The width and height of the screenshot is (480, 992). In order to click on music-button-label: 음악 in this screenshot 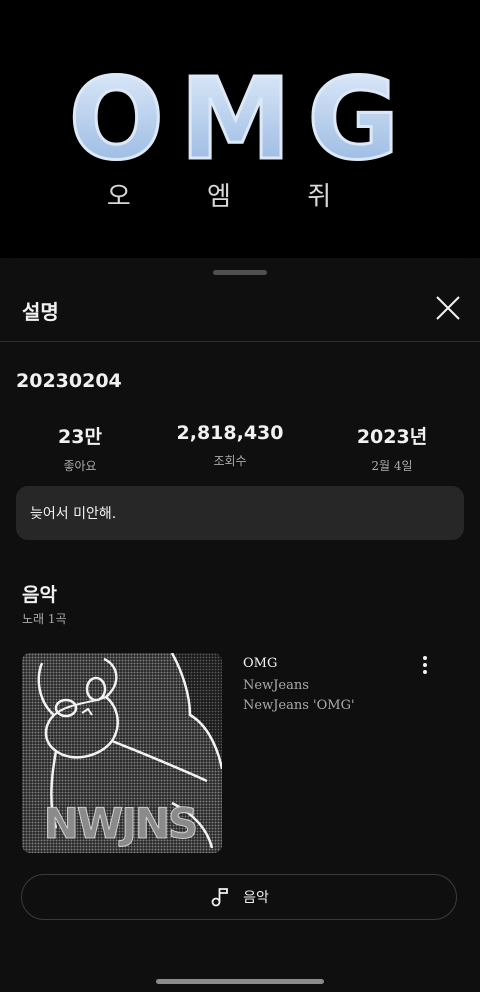, I will do `click(256, 898)`.